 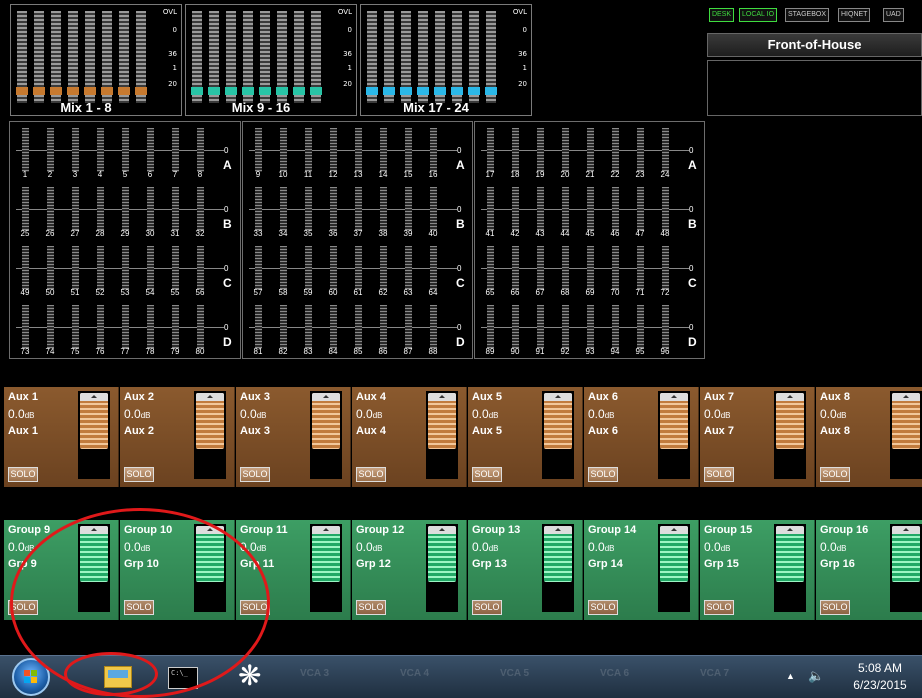 What do you see at coordinates (255, 677) in the screenshot?
I see `taskbar-app-button: ❋` at bounding box center [255, 677].